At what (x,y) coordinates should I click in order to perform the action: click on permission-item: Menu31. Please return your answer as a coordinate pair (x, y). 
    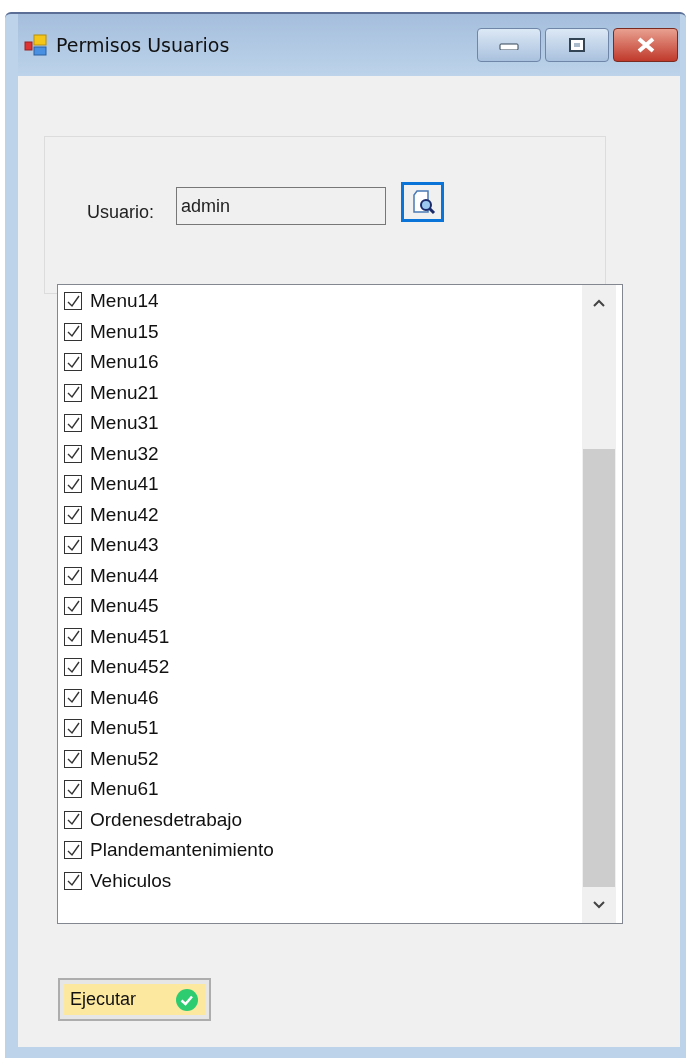
    Looking at the image, I should click on (320, 423).